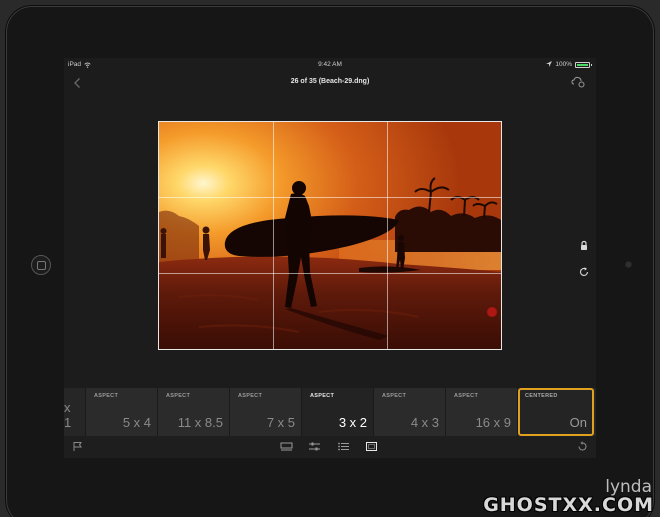 Image resolution: width=660 pixels, height=517 pixels. Describe the element at coordinates (371, 446) in the screenshot. I see `crop-icon` at that location.